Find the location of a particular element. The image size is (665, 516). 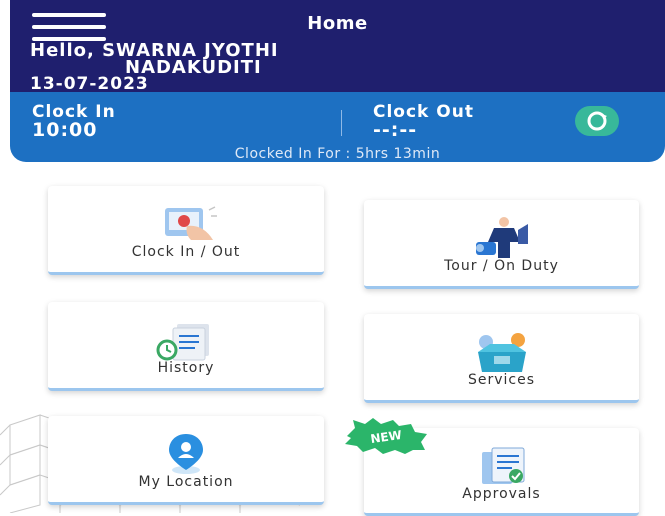

clock-in-time: 10:00 is located at coordinates (65, 130).